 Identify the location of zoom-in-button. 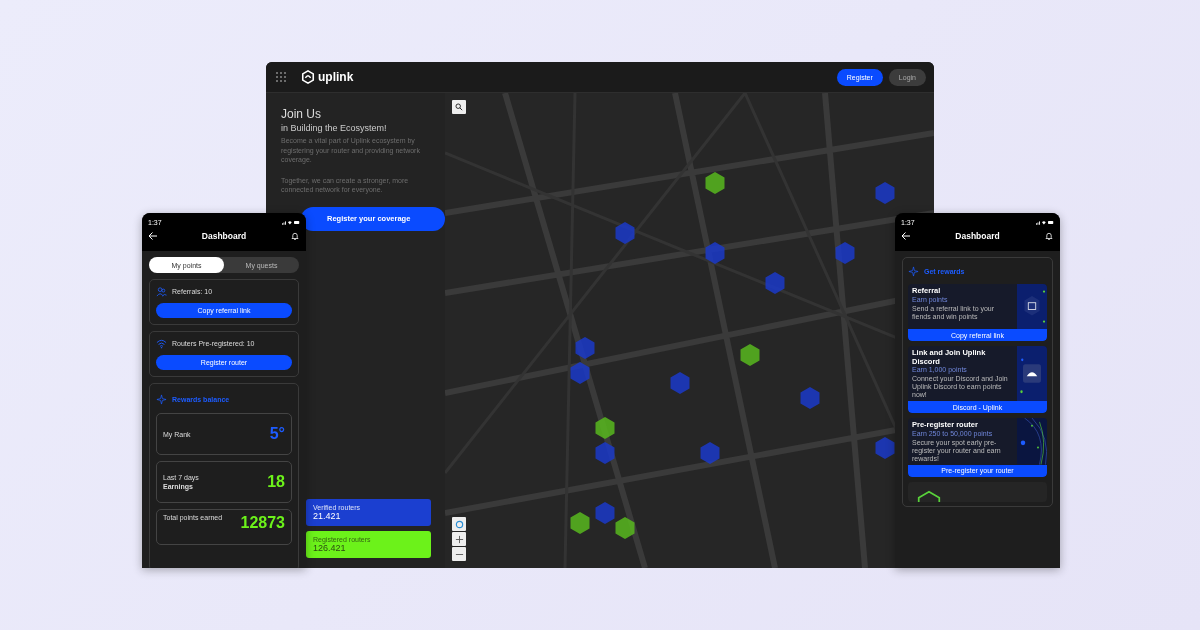
(459, 539).